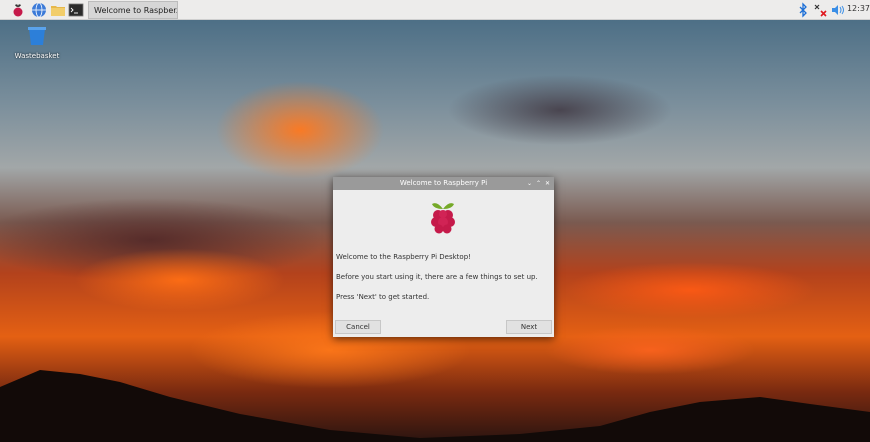 The image size is (870, 442). Describe the element at coordinates (443, 218) in the screenshot. I see `raspberry-pi-logo` at that location.